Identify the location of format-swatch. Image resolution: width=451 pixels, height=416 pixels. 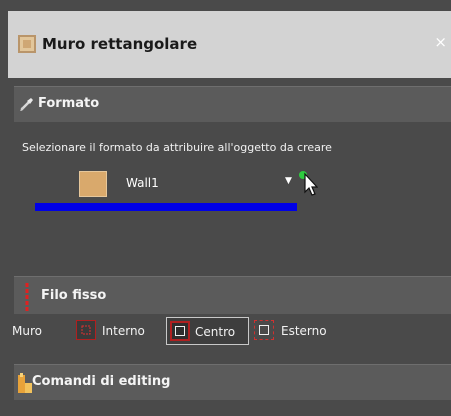
(93, 184).